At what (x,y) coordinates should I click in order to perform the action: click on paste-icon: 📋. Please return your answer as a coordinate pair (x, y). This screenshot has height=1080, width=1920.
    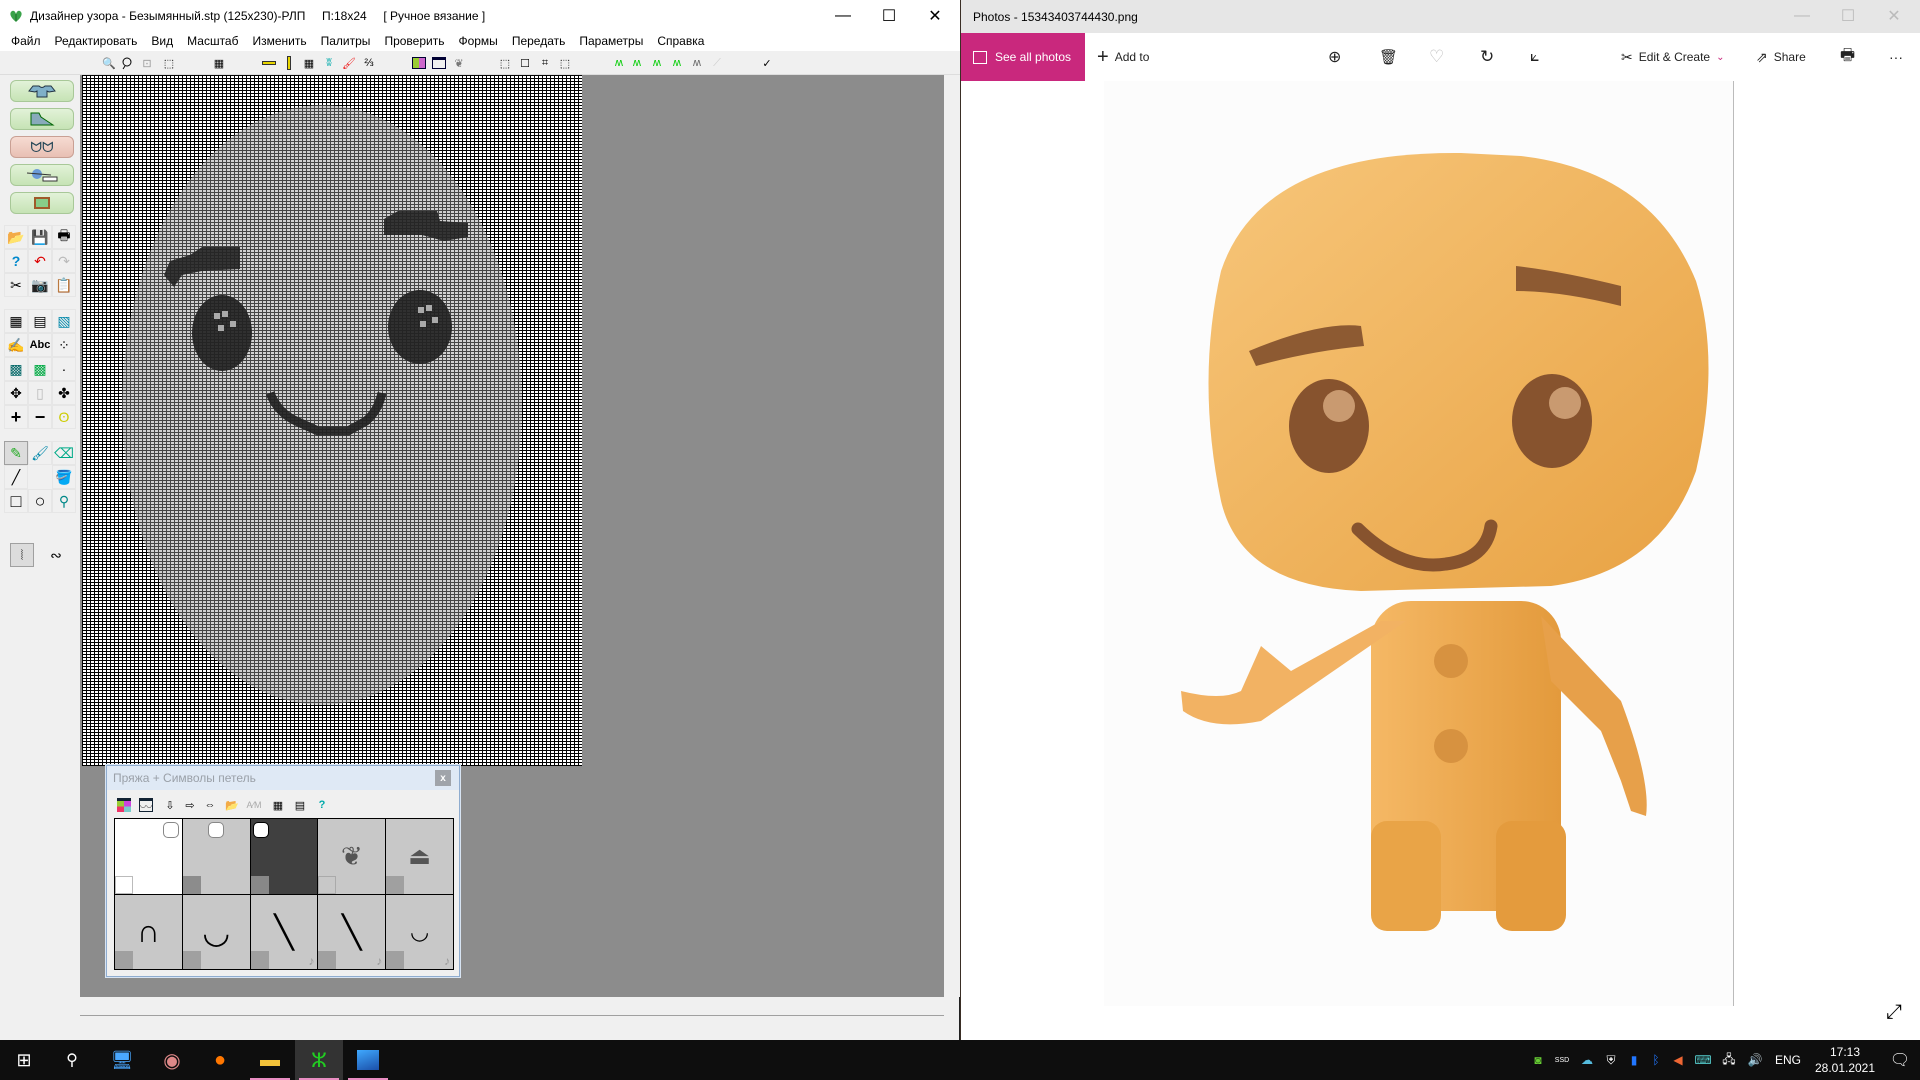
    Looking at the image, I should click on (64, 285).